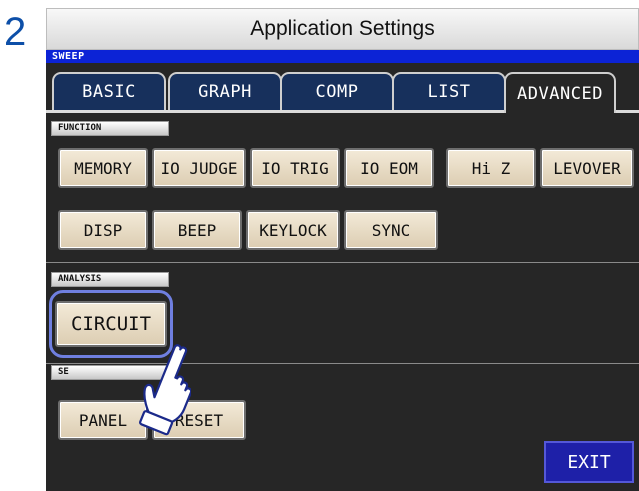  I want to click on pointing-hand-icon, so click(165, 390).